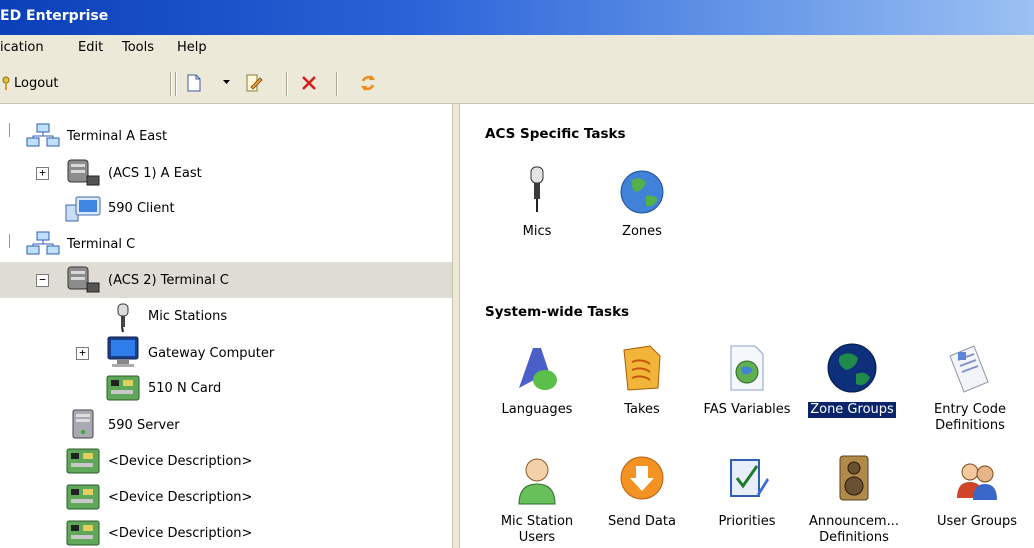  Describe the element at coordinates (854, 478) in the screenshot. I see `speaker-icon` at that location.